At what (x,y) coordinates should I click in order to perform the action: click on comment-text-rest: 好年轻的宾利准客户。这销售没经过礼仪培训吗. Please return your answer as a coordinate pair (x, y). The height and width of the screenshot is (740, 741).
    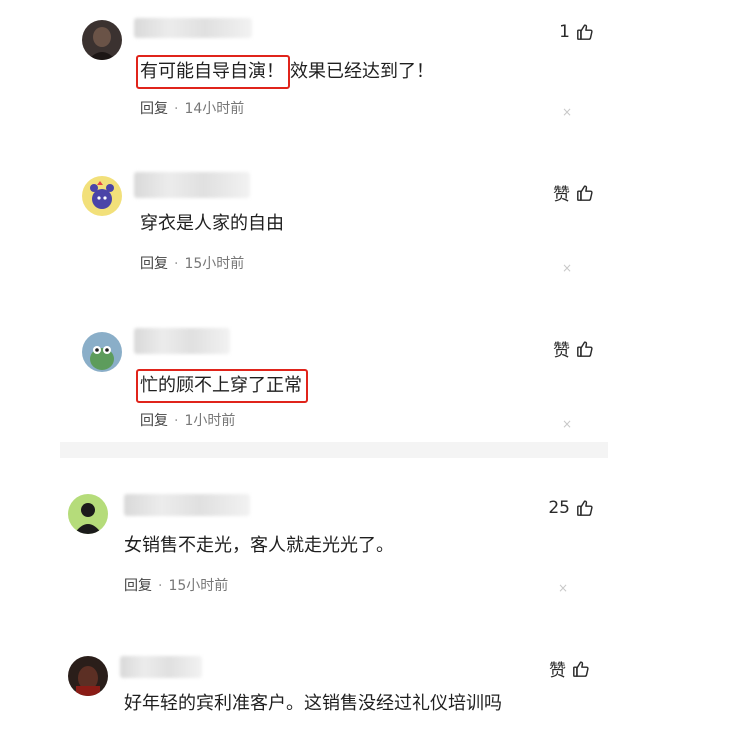
    Looking at the image, I should click on (313, 703).